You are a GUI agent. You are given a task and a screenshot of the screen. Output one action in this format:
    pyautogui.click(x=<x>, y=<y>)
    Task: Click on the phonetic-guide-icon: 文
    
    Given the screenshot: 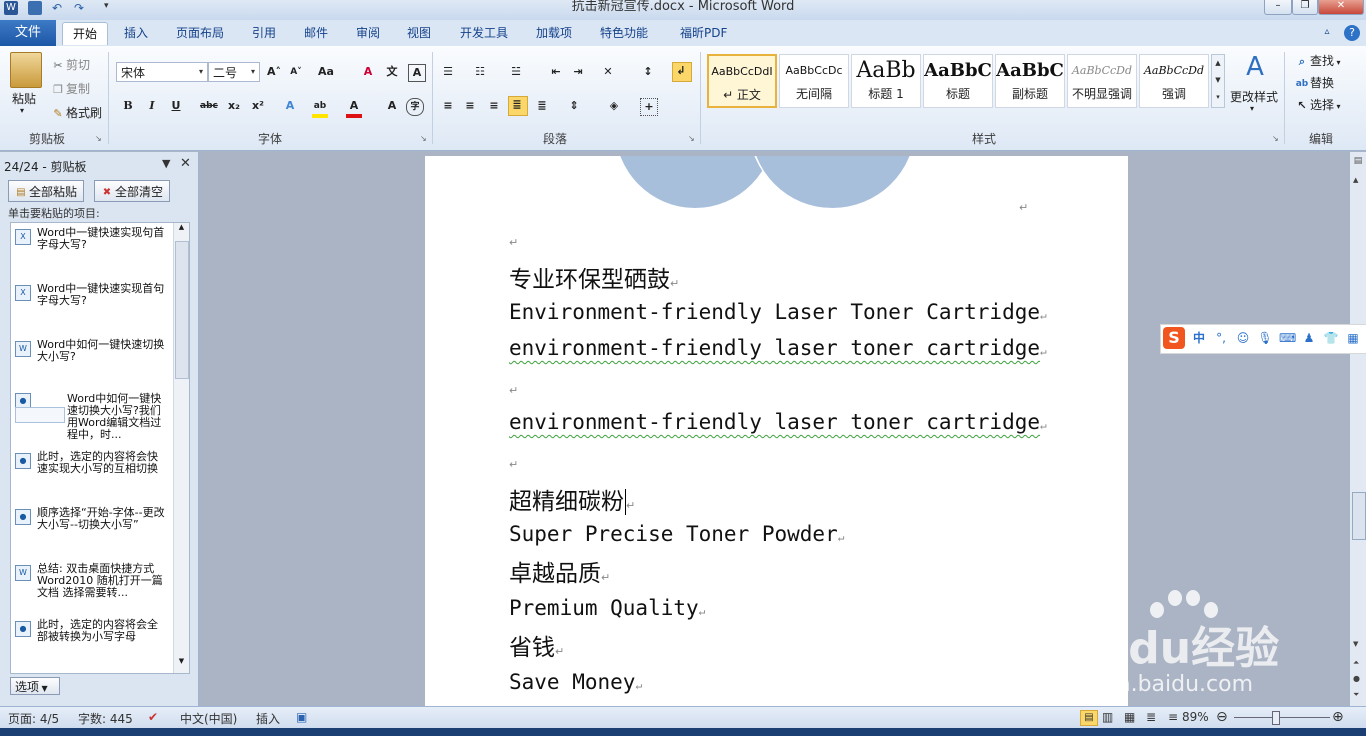 What is the action you would take?
    pyautogui.click(x=392, y=72)
    